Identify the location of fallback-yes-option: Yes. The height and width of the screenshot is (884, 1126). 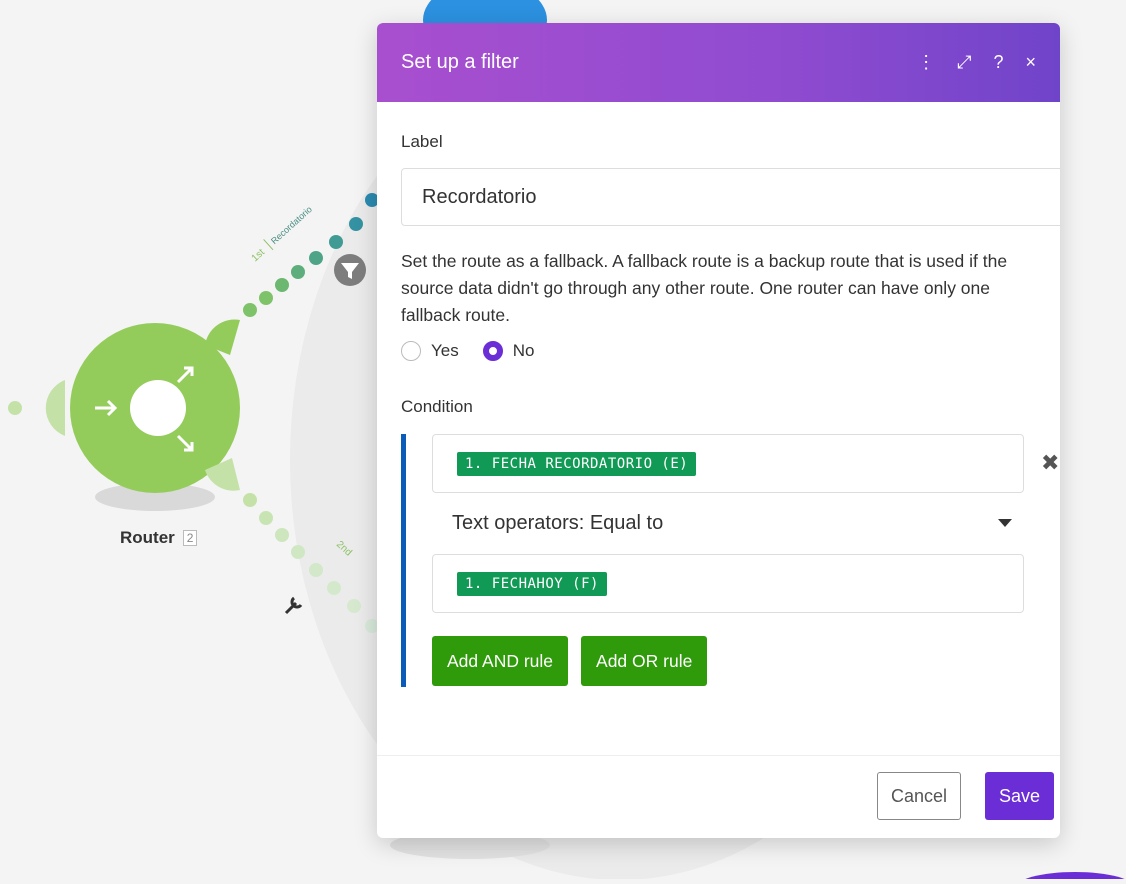
(430, 351).